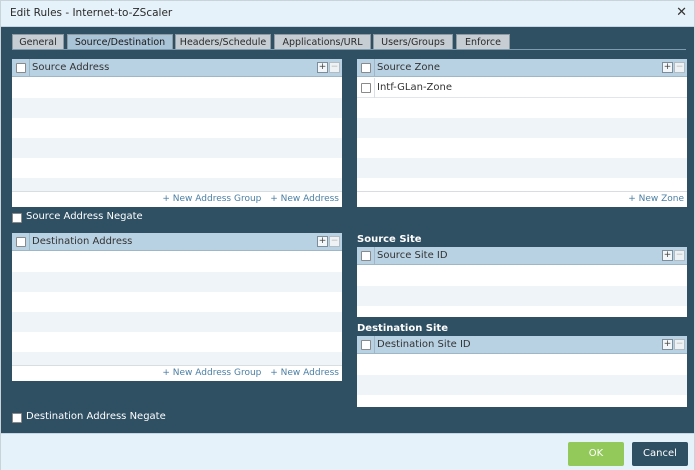 This screenshot has width=695, height=470. Describe the element at coordinates (334, 241) in the screenshot. I see `remove-destination-address-icon: −` at that location.